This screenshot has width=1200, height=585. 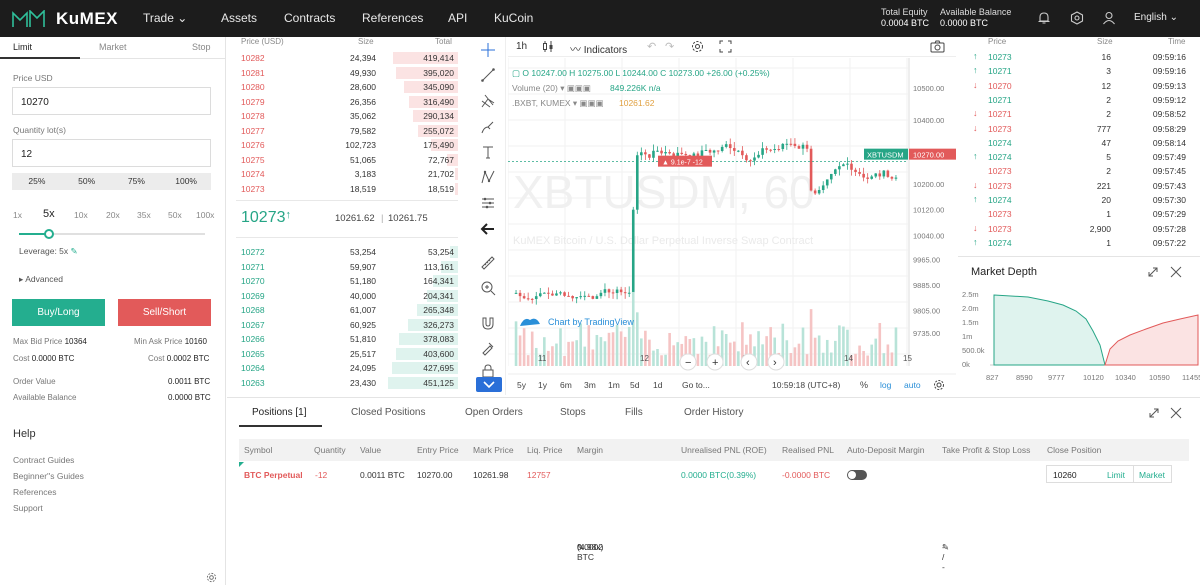 I want to click on quantity-input: 12, so click(x=111, y=153).